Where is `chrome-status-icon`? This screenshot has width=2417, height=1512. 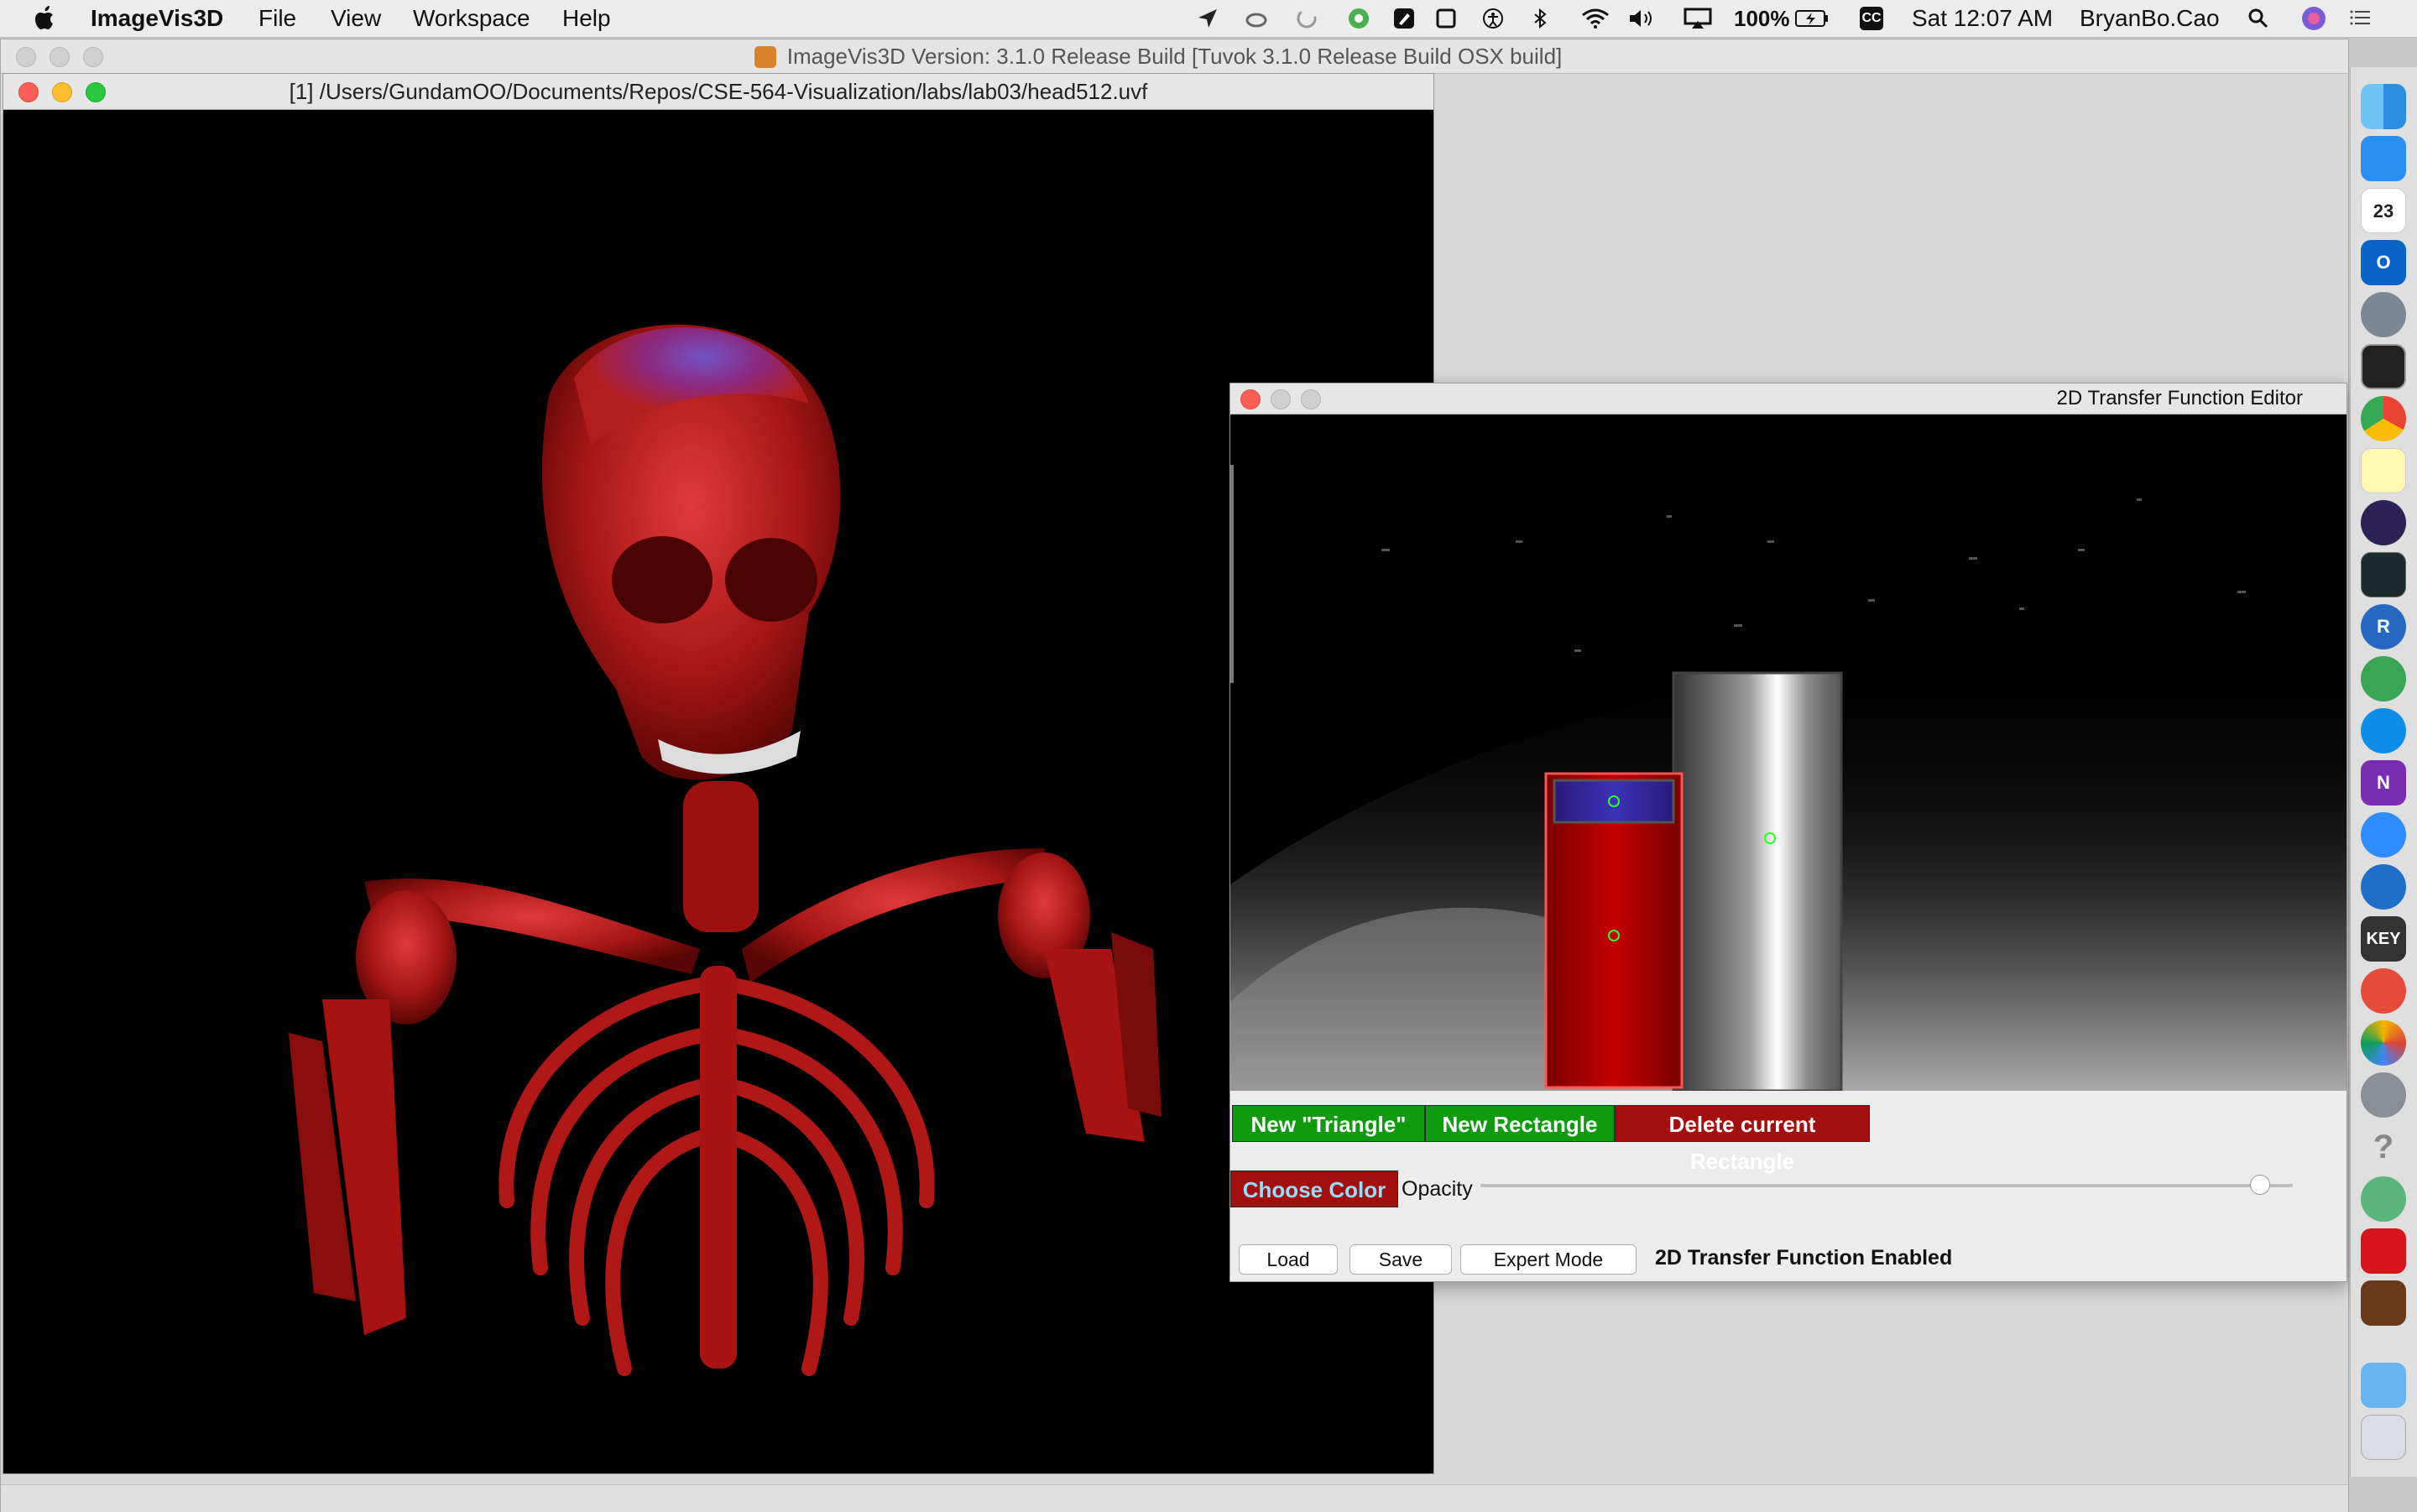 chrome-status-icon is located at coordinates (1359, 18).